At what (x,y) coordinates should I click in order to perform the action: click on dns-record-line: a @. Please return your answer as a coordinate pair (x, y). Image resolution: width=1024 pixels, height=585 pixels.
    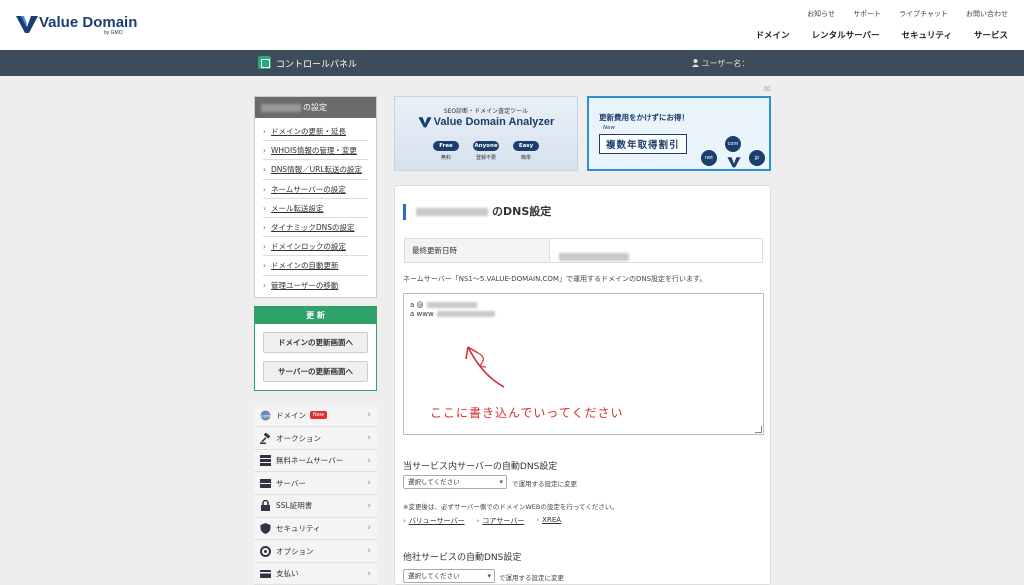
    Looking at the image, I should click on (583, 304).